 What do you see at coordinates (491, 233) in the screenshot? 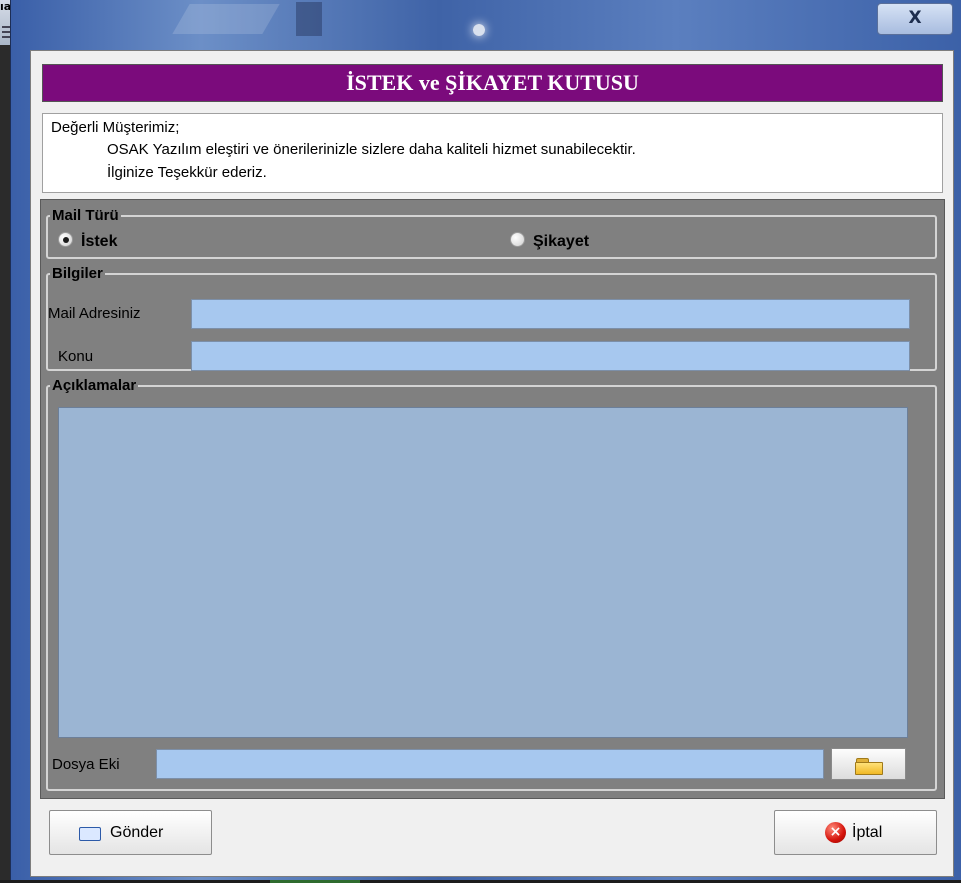
I see `mail-type-group: Mail Türü İstek Şikayet` at bounding box center [491, 233].